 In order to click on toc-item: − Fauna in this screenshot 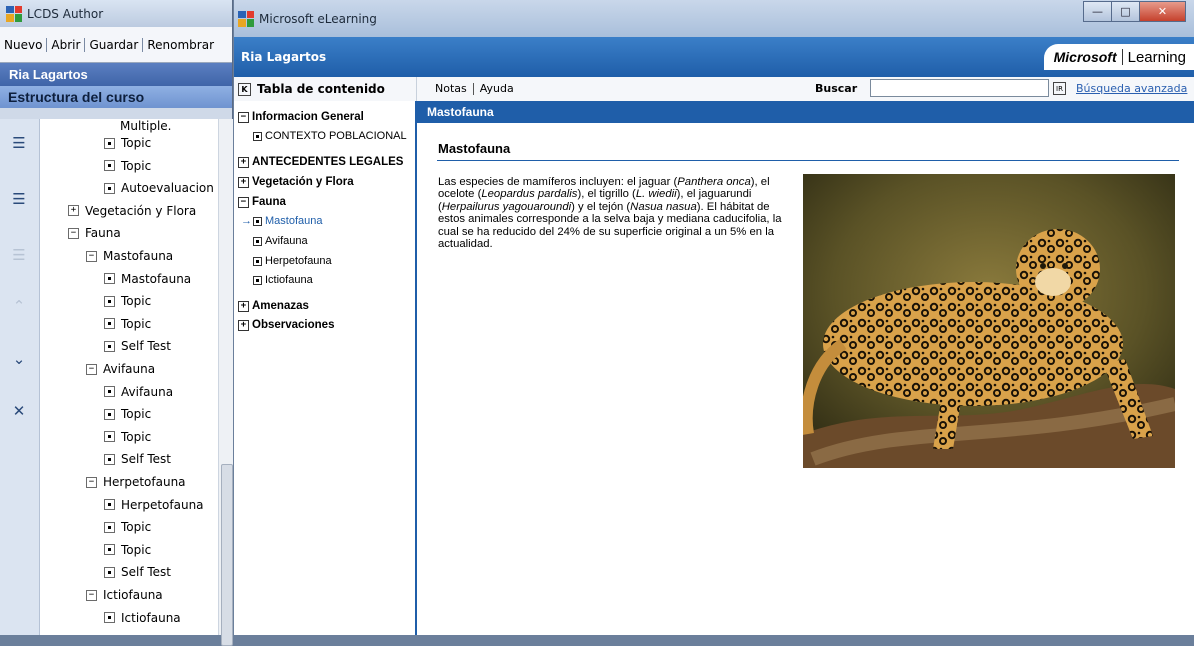, I will do `click(262, 202)`.